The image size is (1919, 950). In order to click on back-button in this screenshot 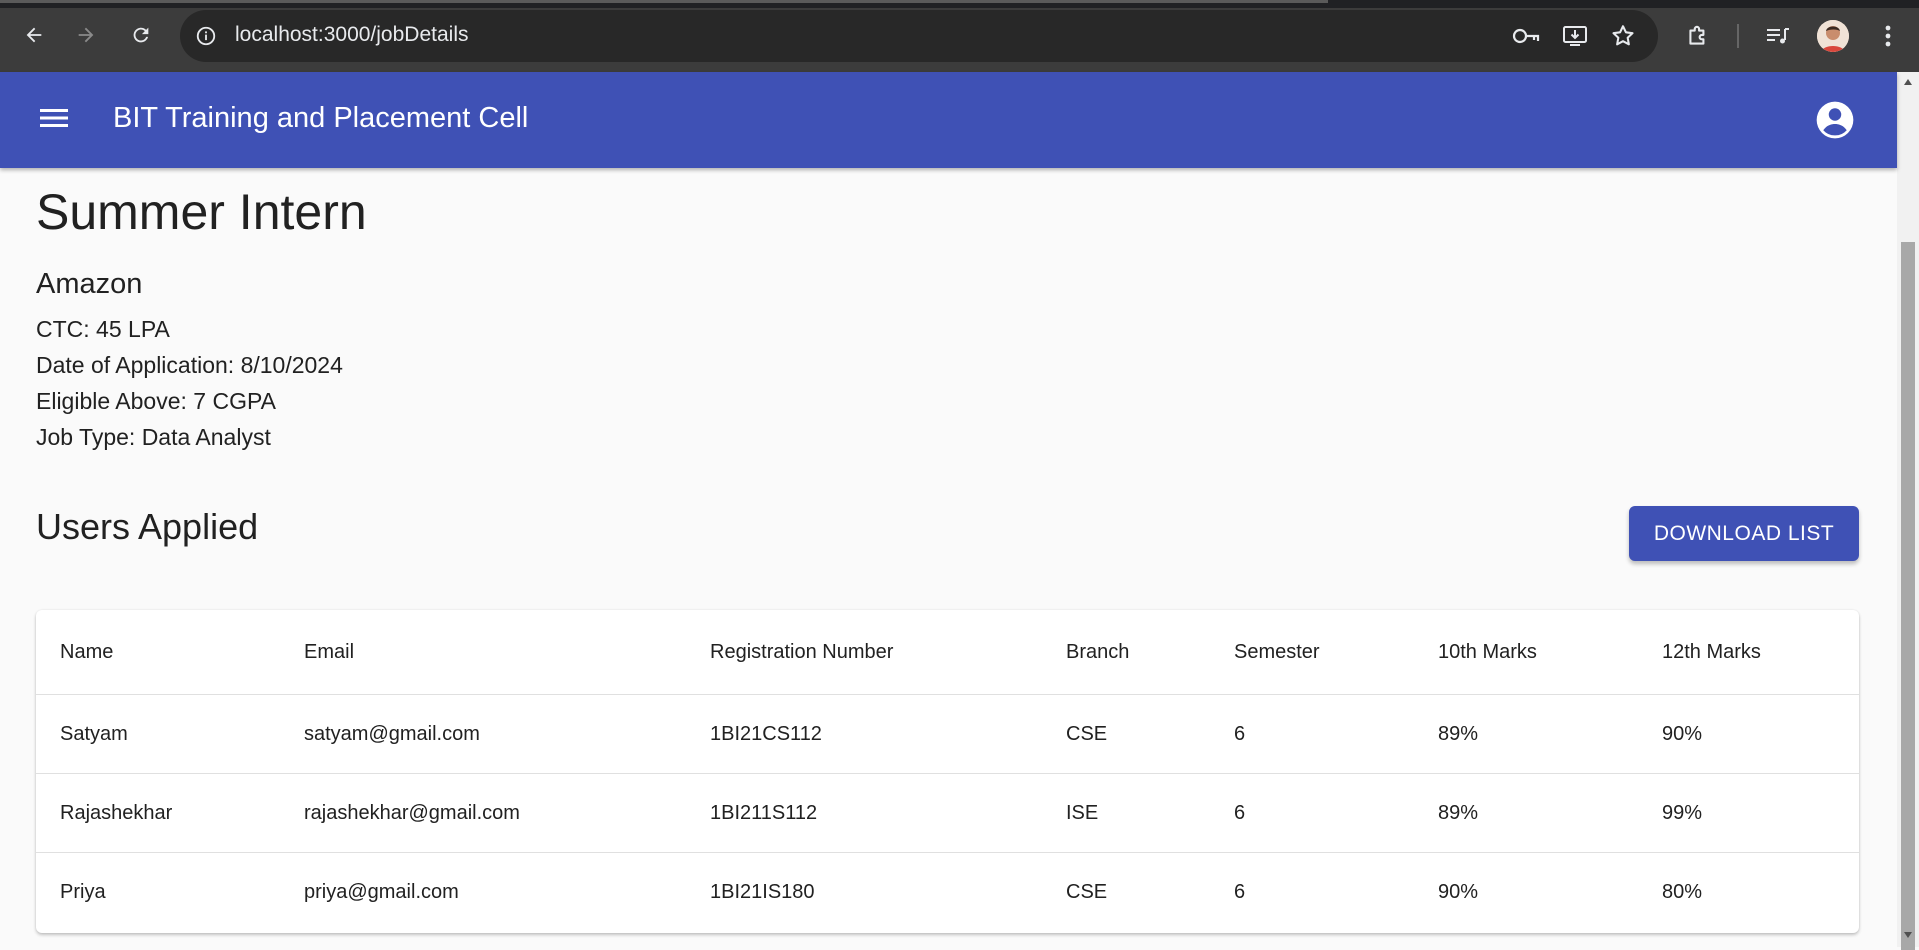, I will do `click(34, 35)`.